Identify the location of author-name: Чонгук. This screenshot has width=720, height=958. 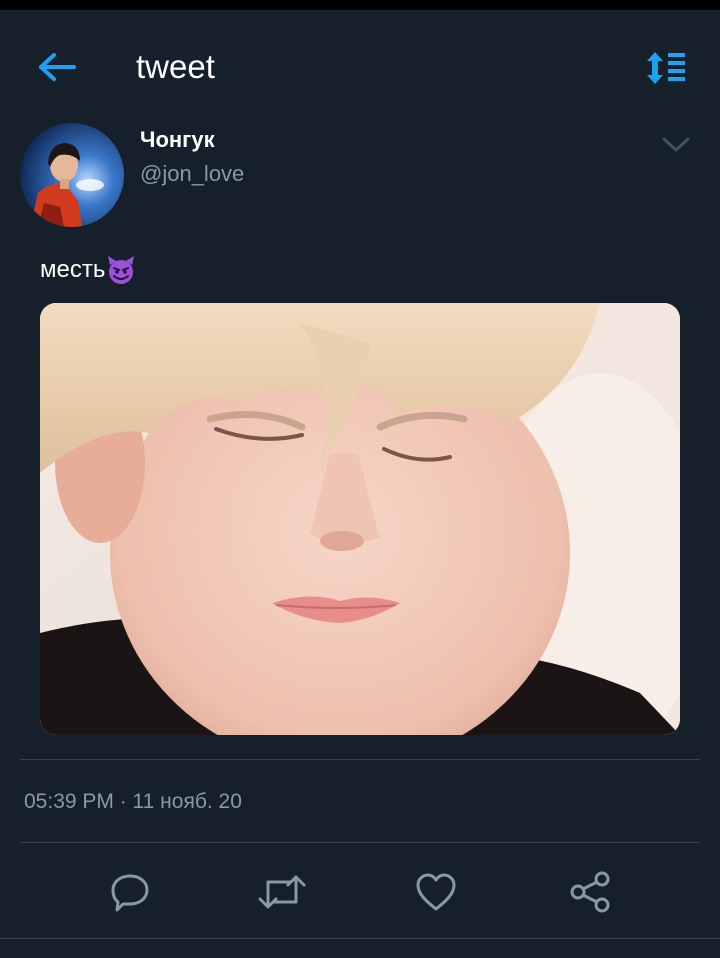
(177, 140).